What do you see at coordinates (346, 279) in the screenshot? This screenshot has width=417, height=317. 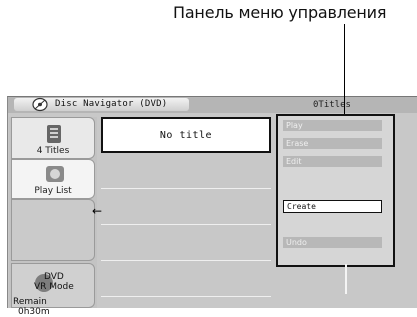 I see `scrollbar` at bounding box center [346, 279].